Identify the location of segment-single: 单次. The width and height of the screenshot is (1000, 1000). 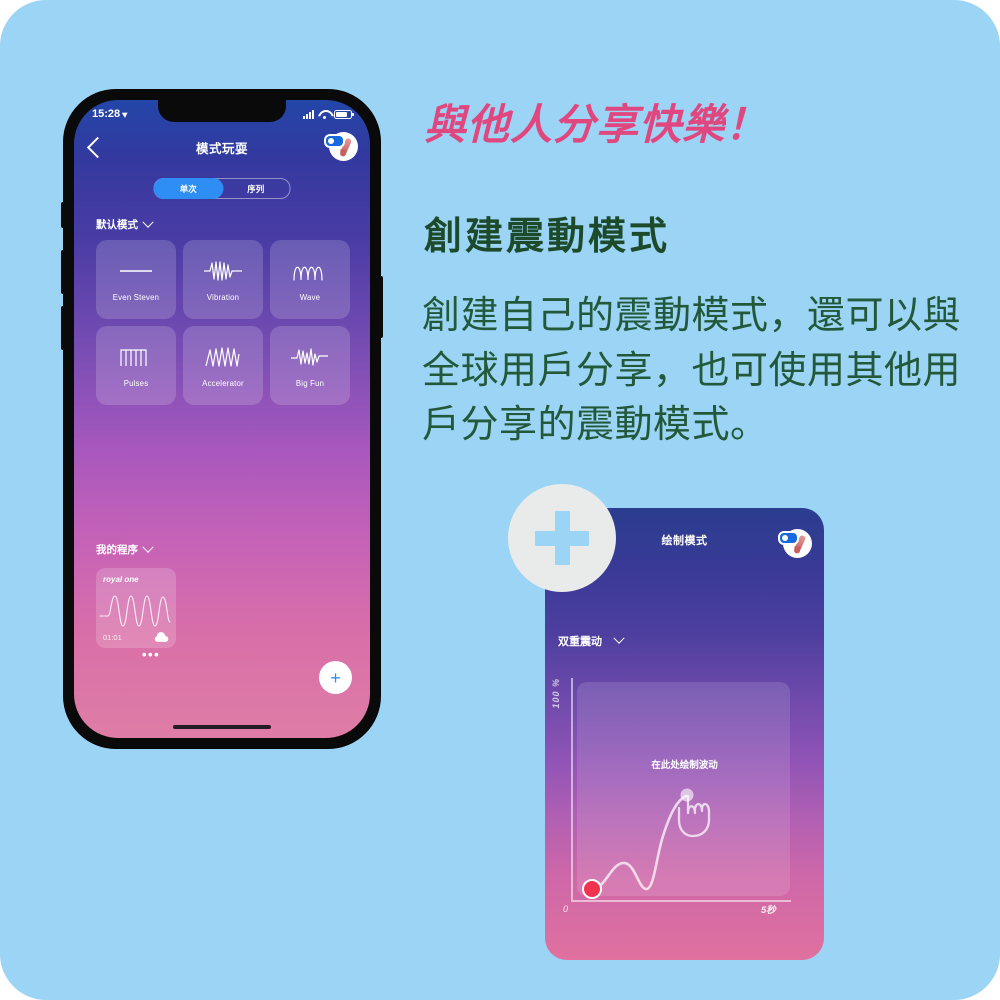
(188, 188).